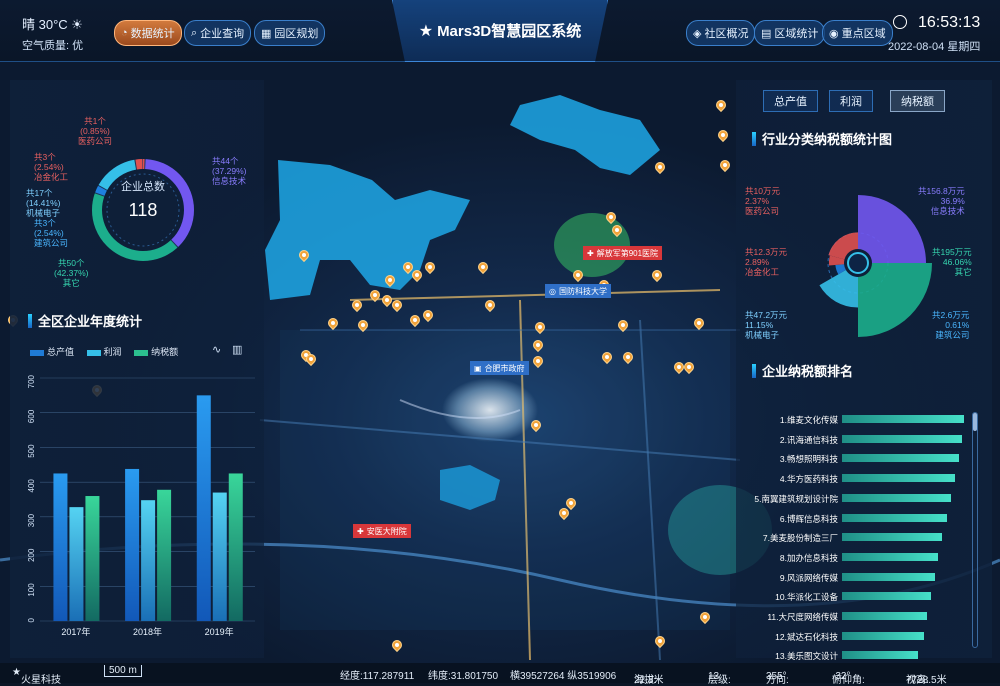 The height and width of the screenshot is (686, 1000). I want to click on tab-tax: 纳税额, so click(917, 101).